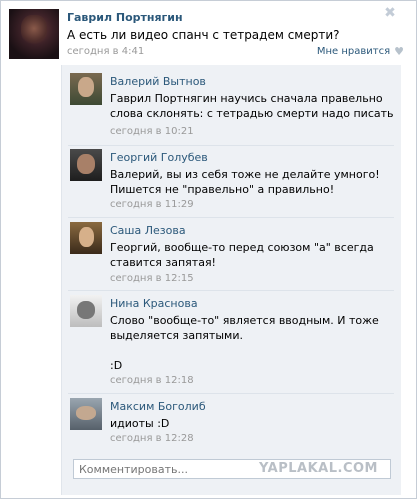  Describe the element at coordinates (152, 204) in the screenshot. I see `comment-timestamp: сегодня в 11:29` at that location.